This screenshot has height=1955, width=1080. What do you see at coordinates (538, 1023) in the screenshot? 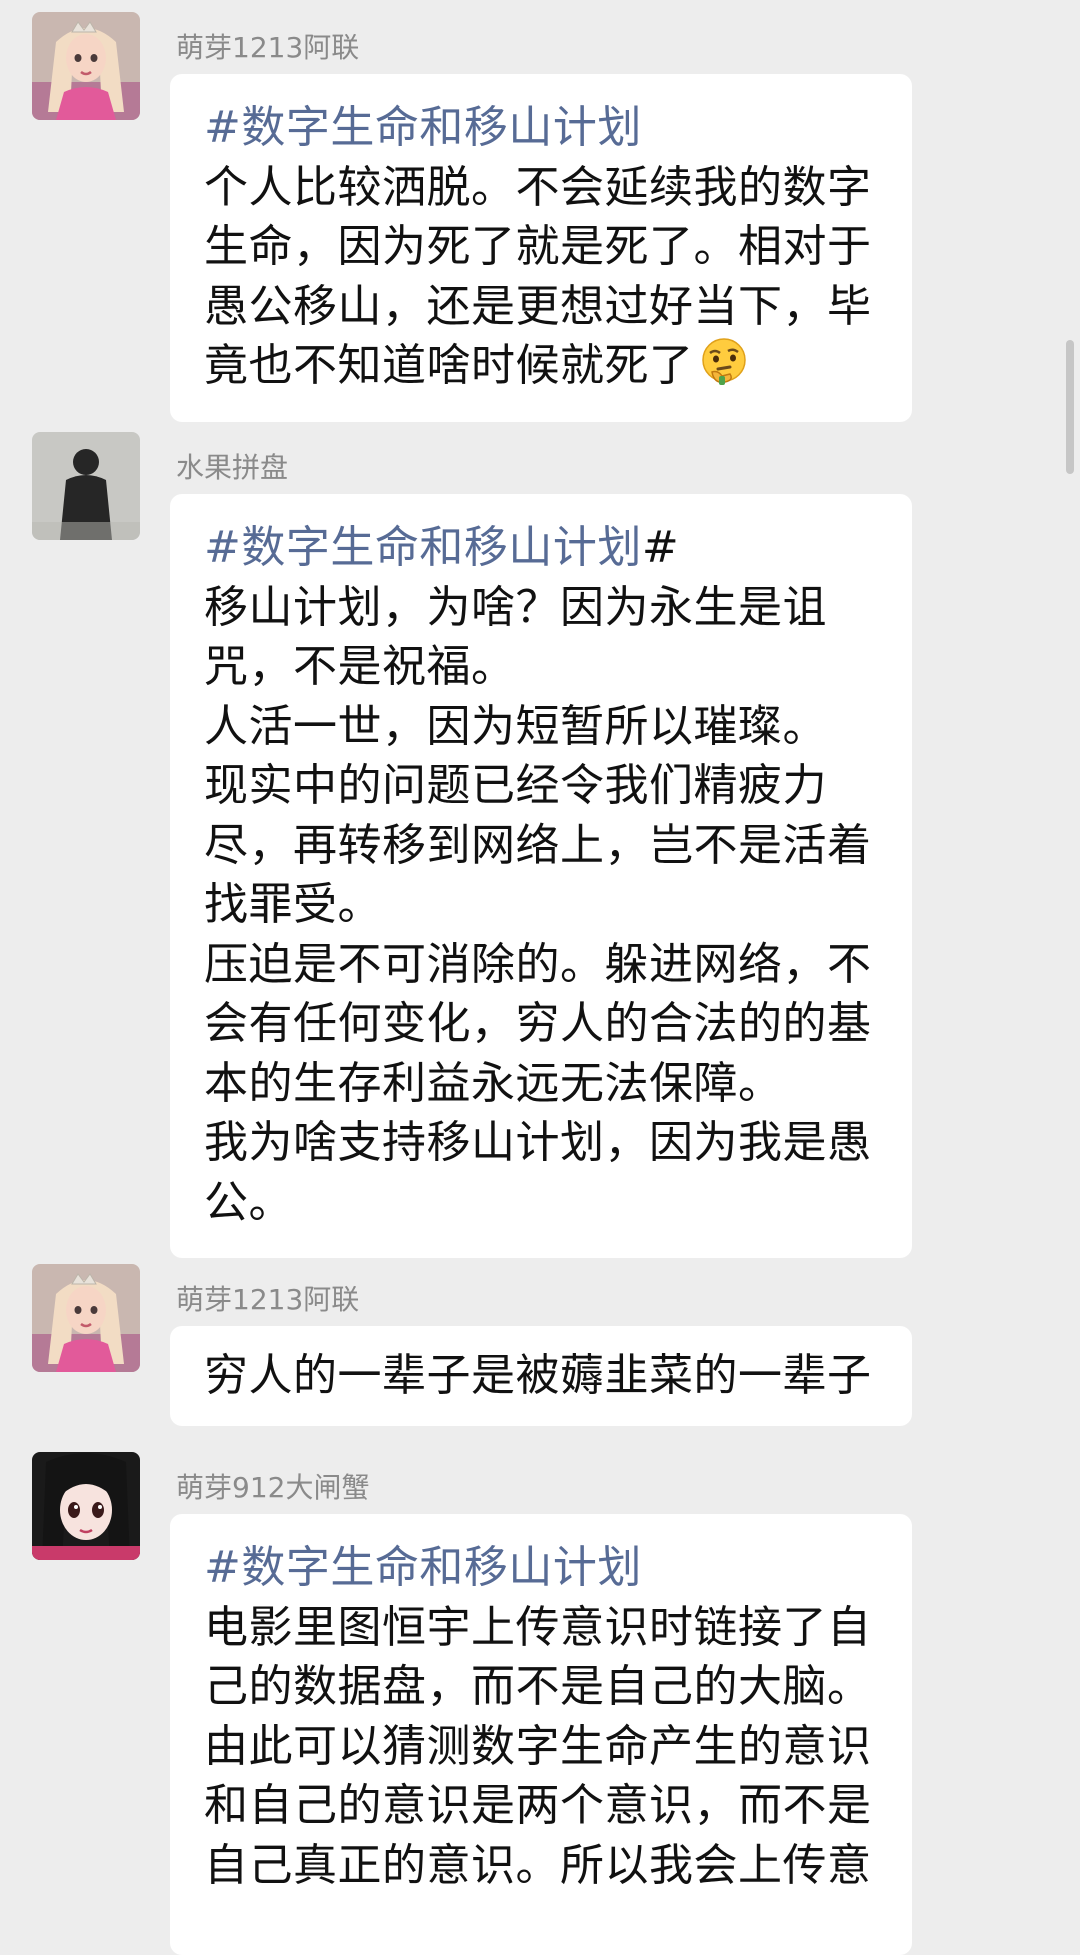
I see `message-text-line: 会有任何变化，穷人的合法的的基` at bounding box center [538, 1023].